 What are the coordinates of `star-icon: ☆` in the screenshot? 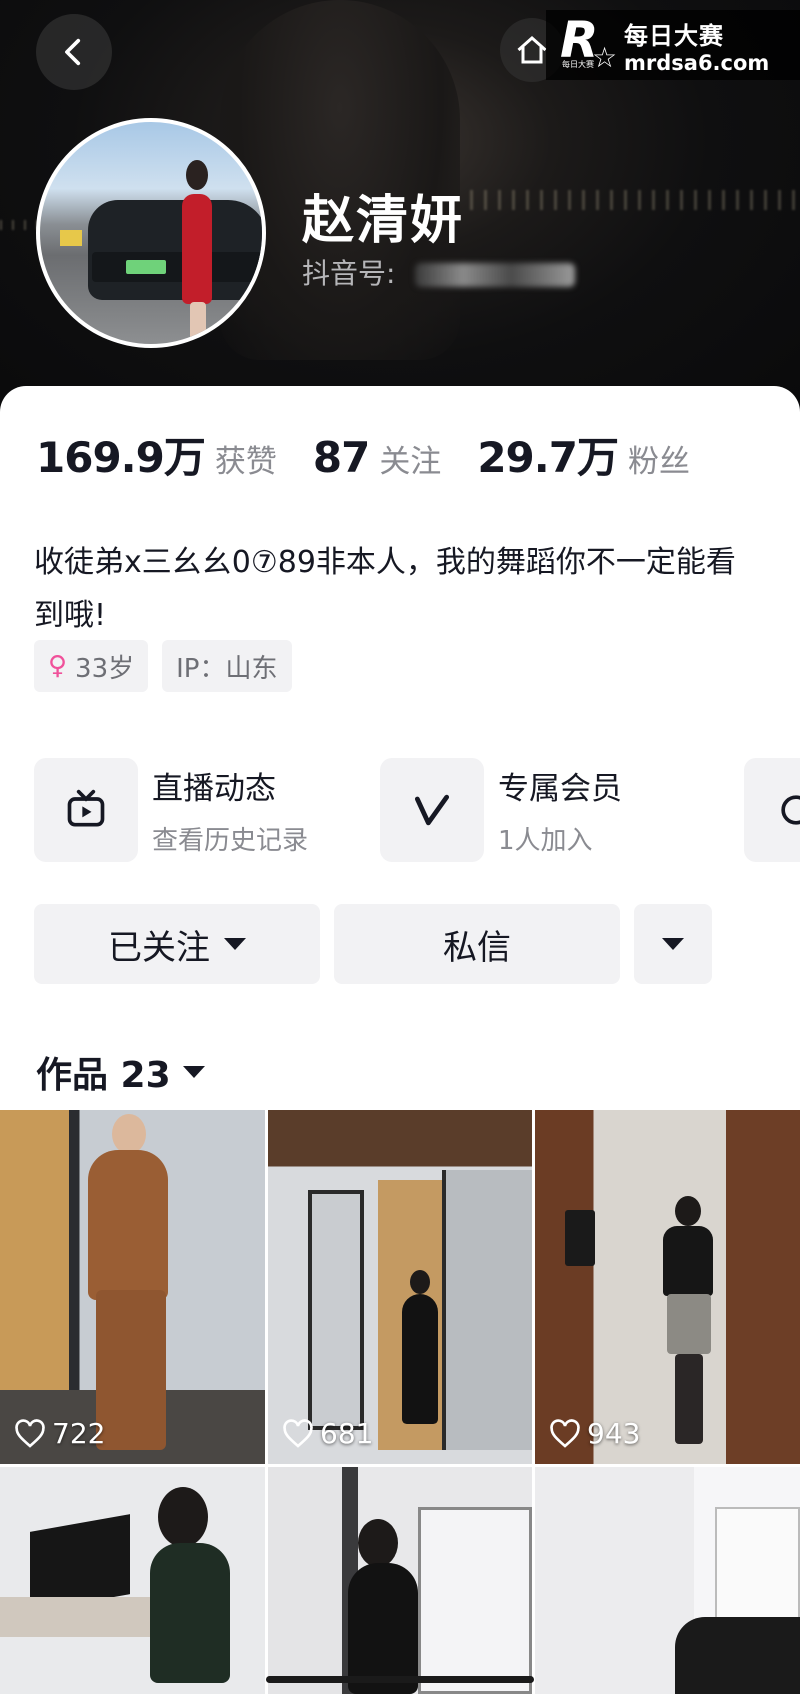 It's located at (605, 57).